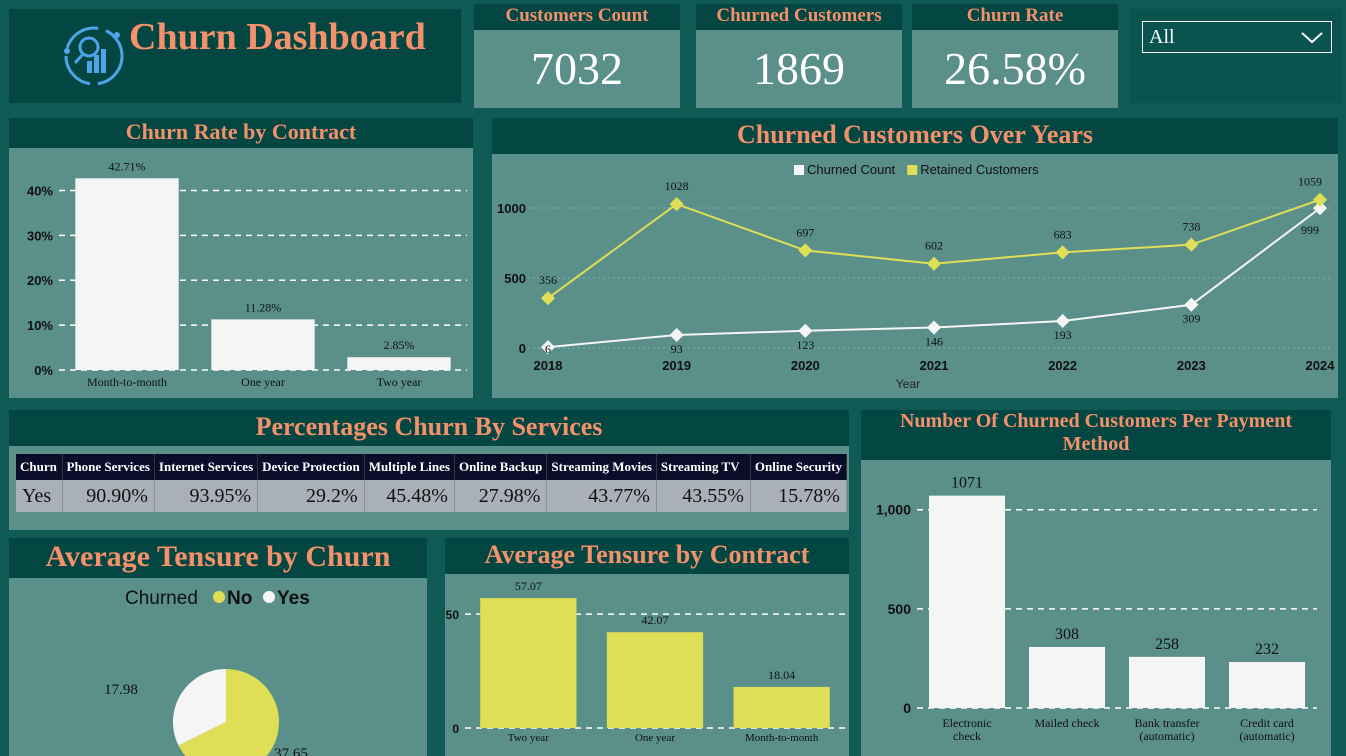  I want to click on y-tick-label: 30%, so click(40, 235).